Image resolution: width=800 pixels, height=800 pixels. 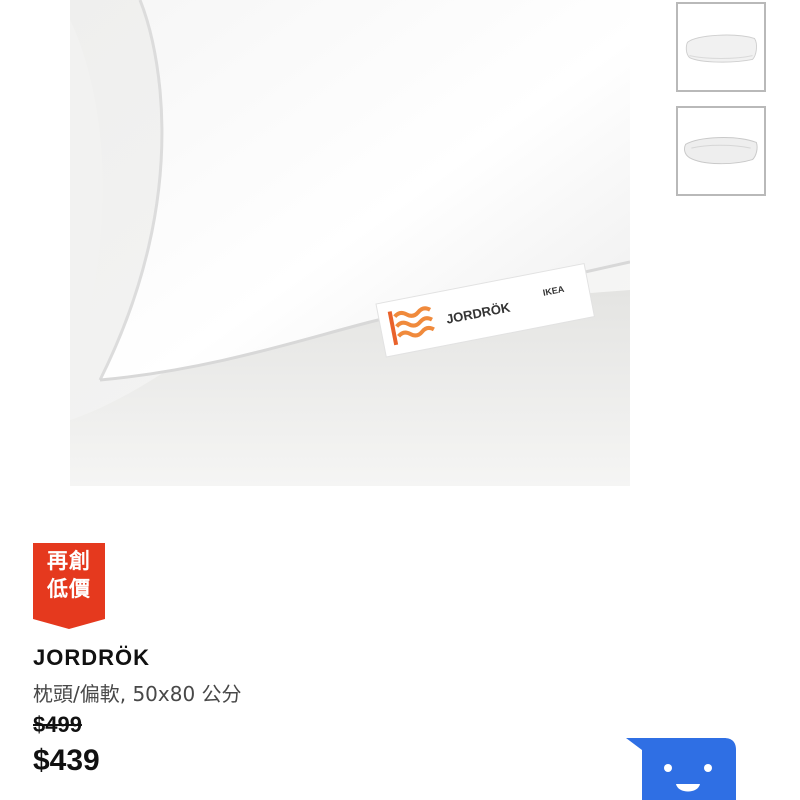 I want to click on badge-line-1: 再創, so click(x=69, y=561).